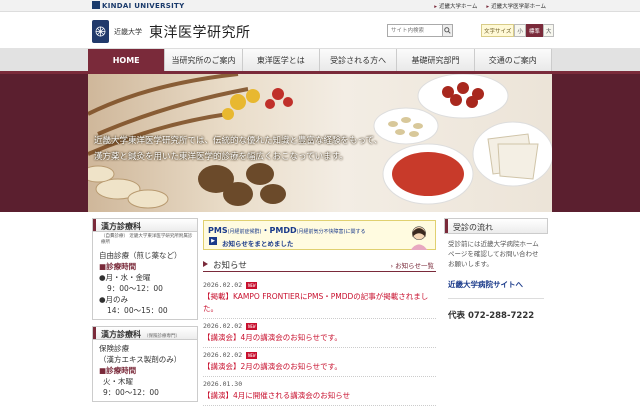 This screenshot has height=406, width=640. What do you see at coordinates (145, 333) in the screenshot?
I see `clinic-box-header: 漢方診療科 （保険診療専門）` at bounding box center [145, 333].